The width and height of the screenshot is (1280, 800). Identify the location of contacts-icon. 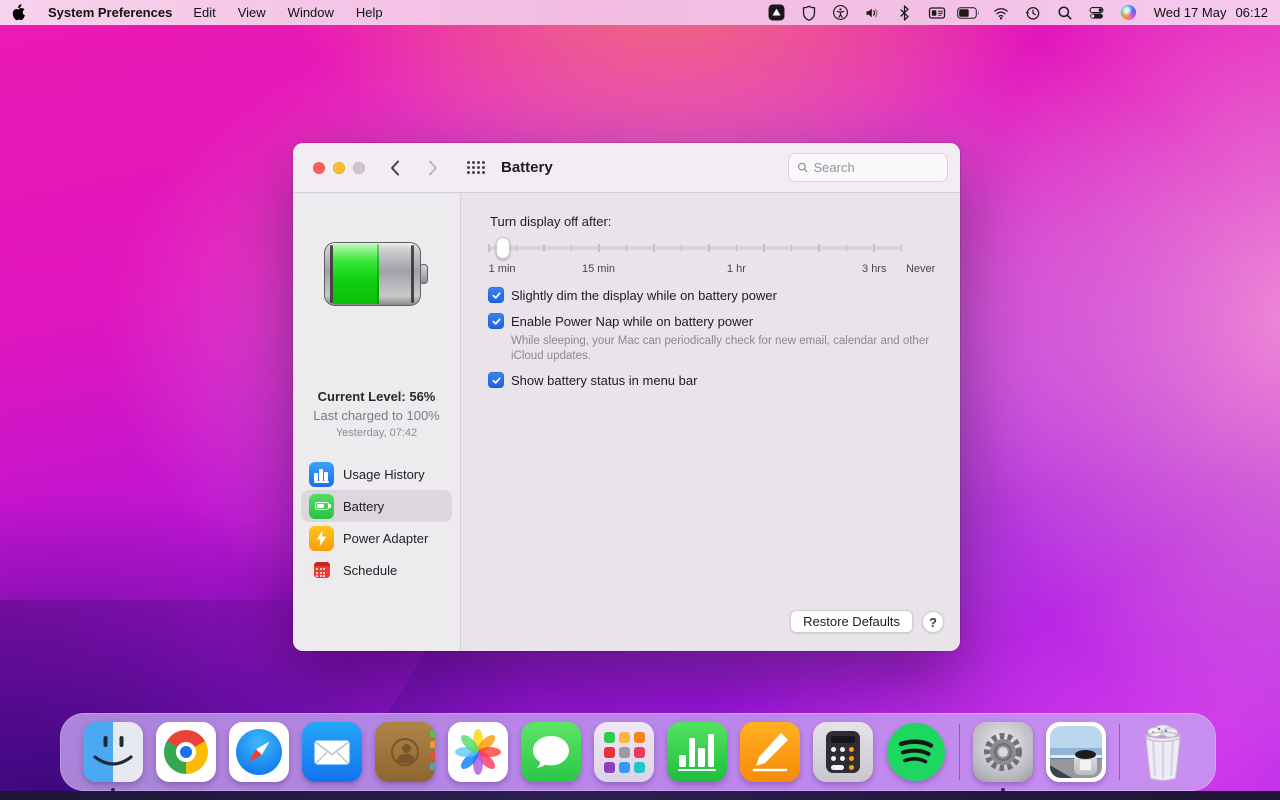
(405, 752).